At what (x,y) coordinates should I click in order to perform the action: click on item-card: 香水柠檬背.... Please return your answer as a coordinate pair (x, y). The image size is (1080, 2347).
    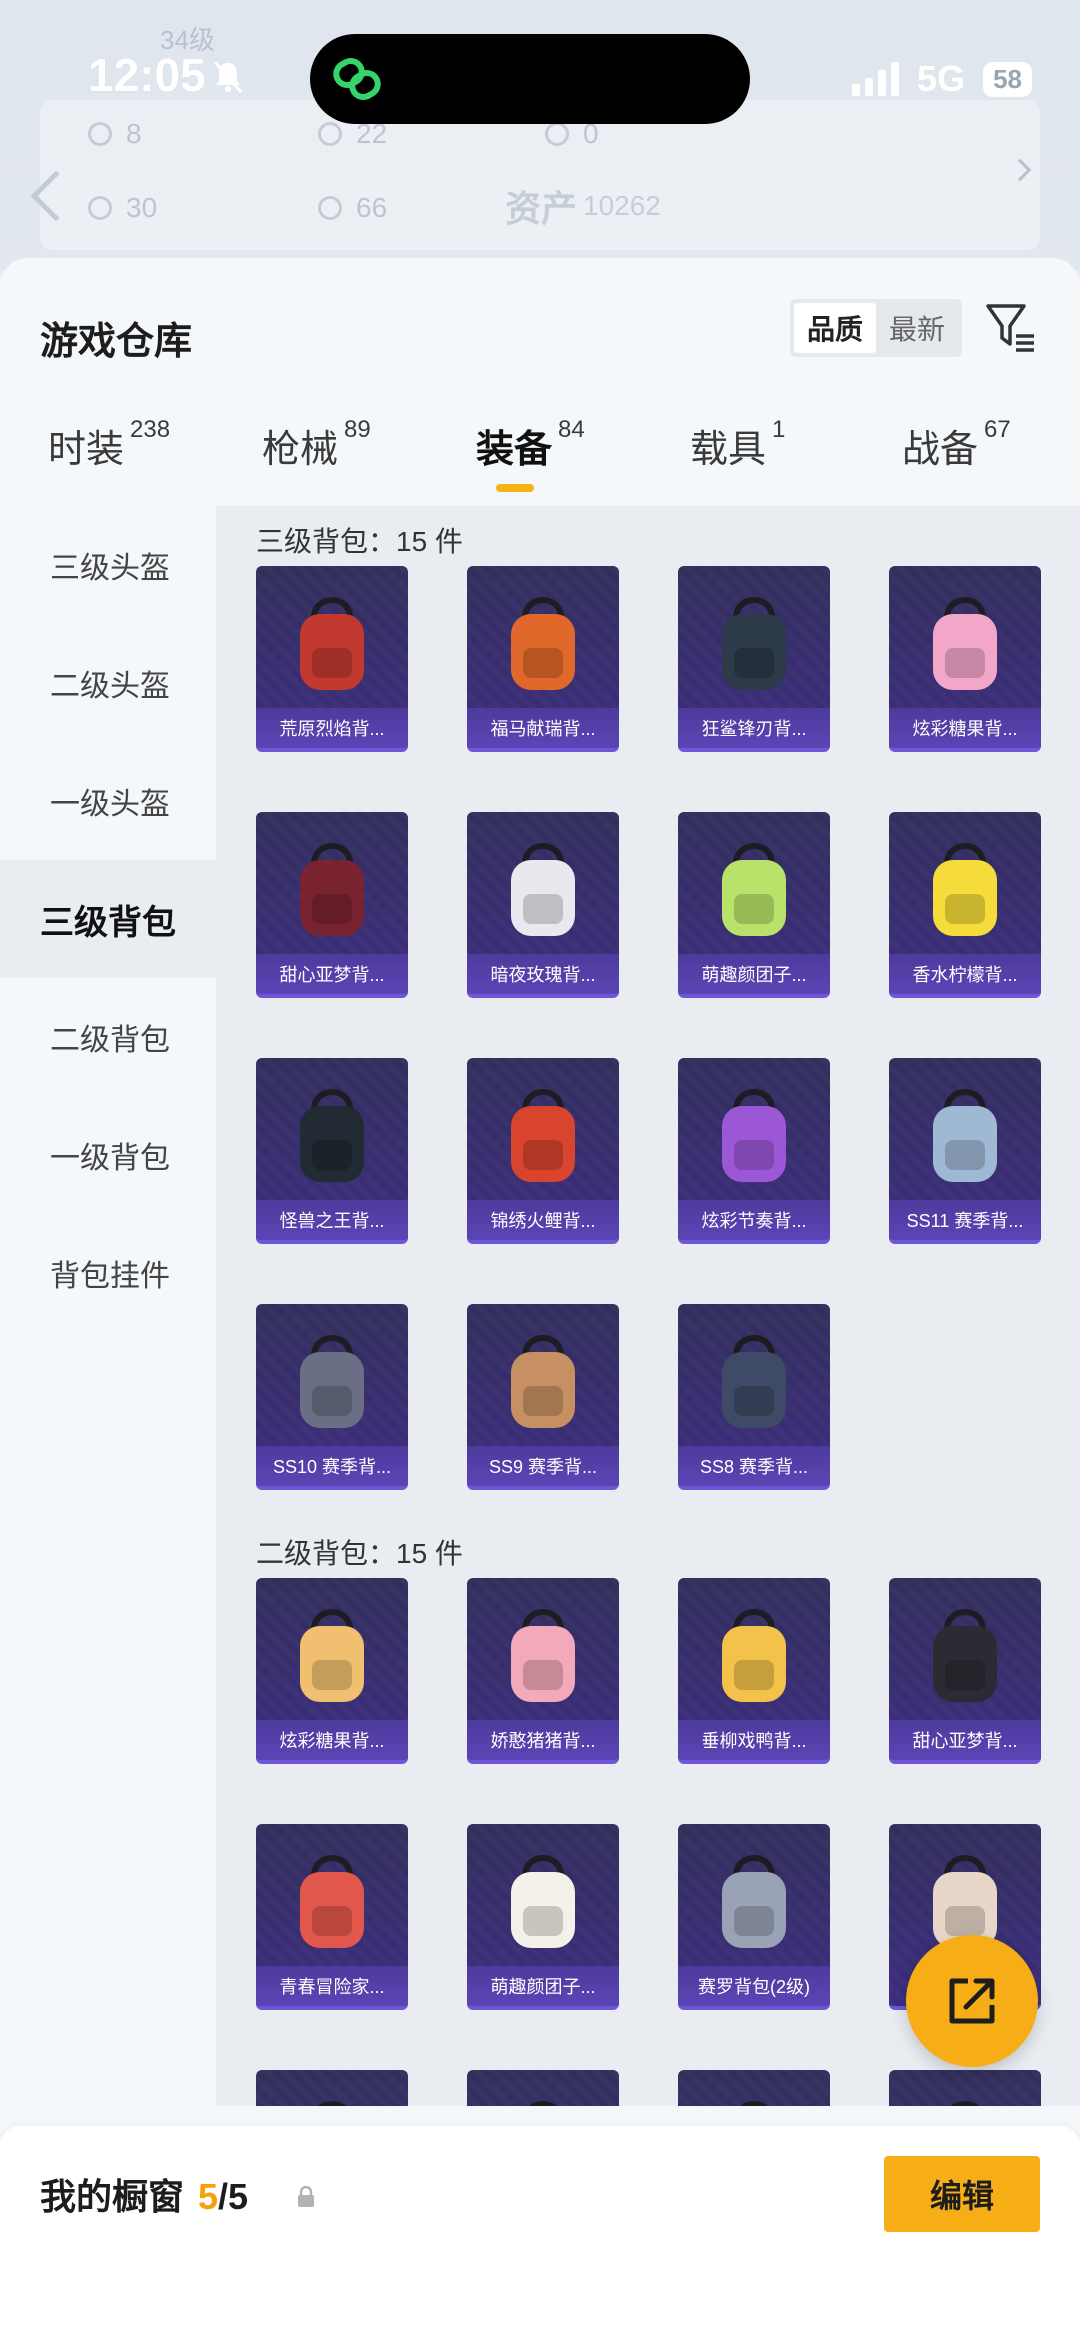
    Looking at the image, I should click on (965, 905).